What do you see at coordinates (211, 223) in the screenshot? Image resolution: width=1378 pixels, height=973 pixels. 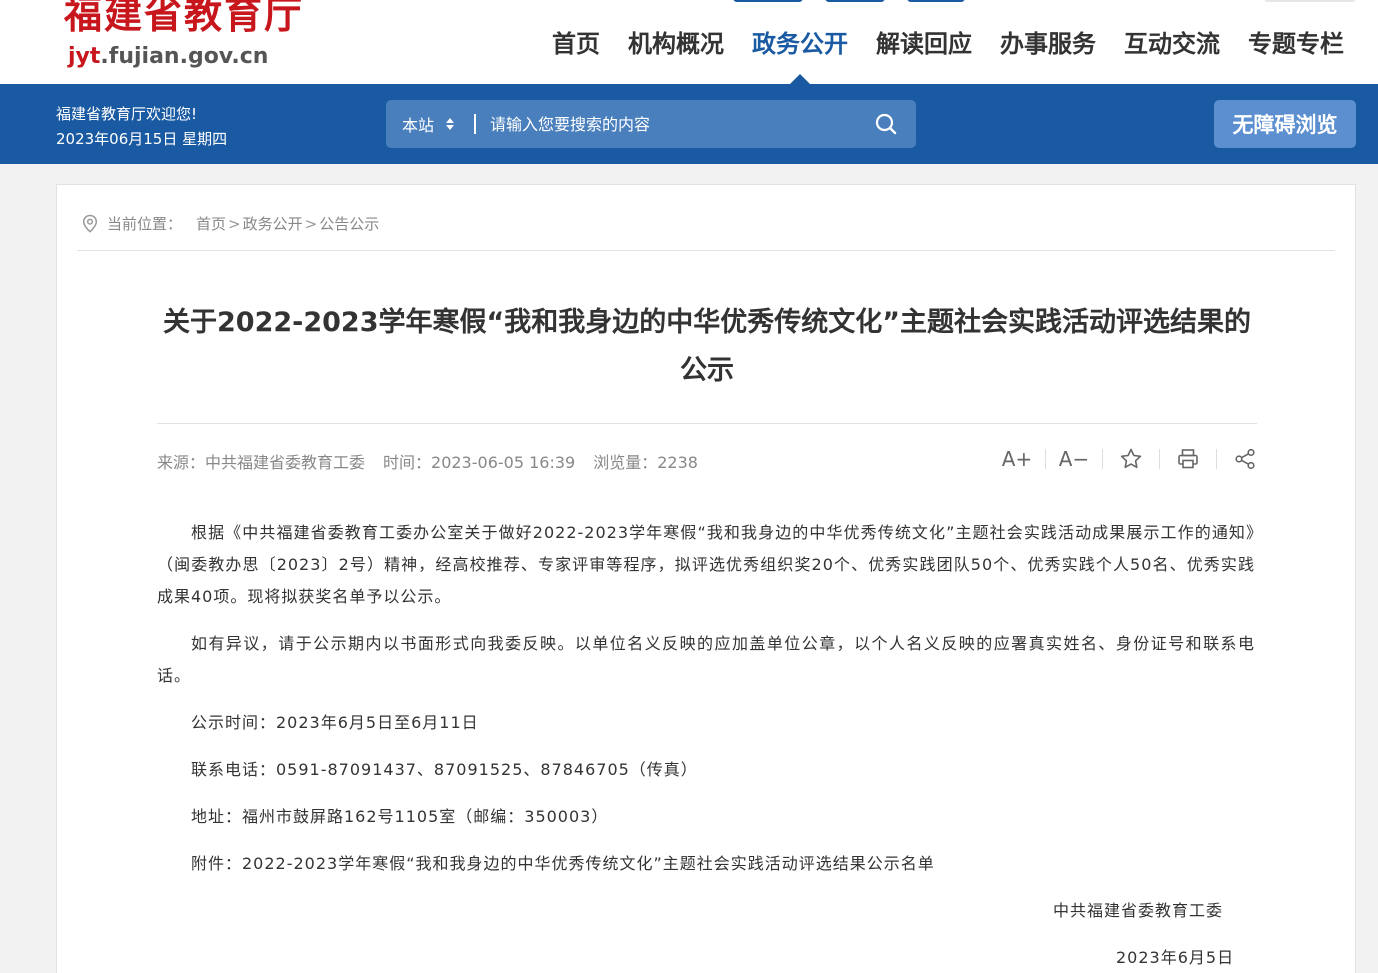 I see `breadcrumb-home: 首页` at bounding box center [211, 223].